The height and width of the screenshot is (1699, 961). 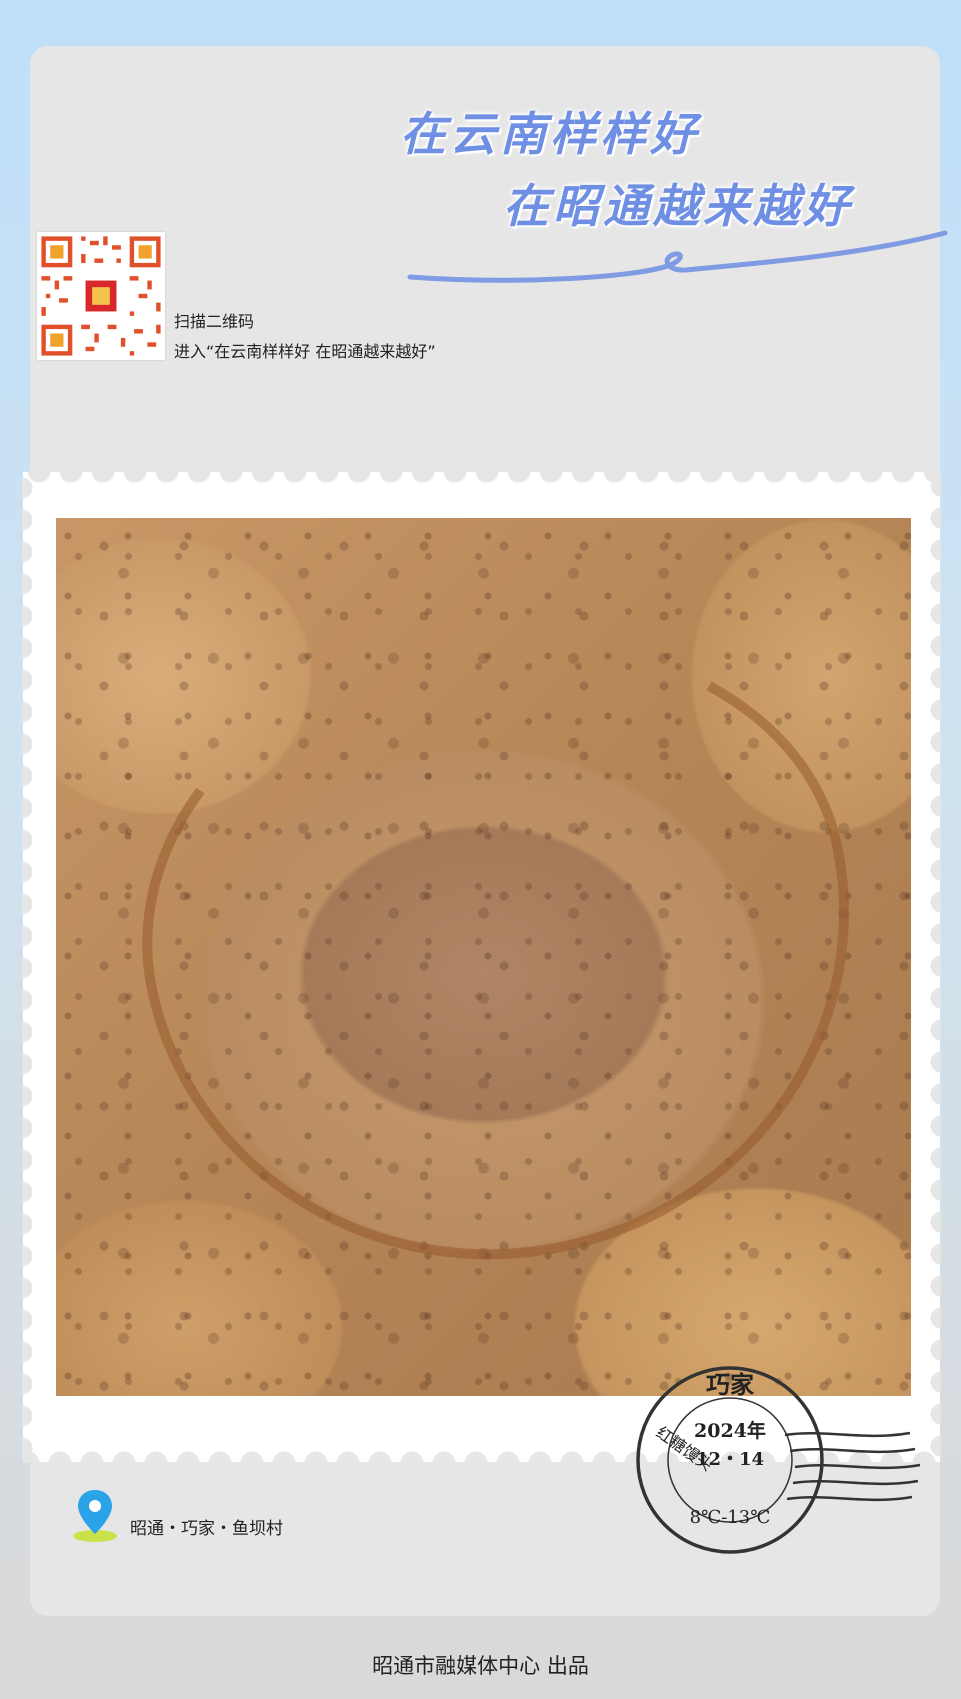 I want to click on qr-caption-scan: 扫描二维码, so click(x=214, y=321).